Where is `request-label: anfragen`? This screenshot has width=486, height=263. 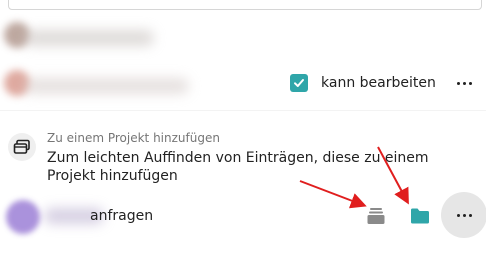 request-label: anfragen is located at coordinates (122, 216).